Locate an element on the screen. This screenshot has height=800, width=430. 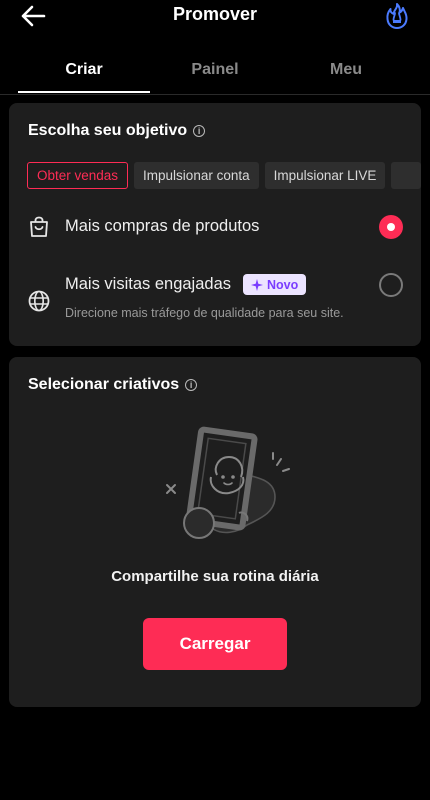
radio-selected is located at coordinates (391, 227).